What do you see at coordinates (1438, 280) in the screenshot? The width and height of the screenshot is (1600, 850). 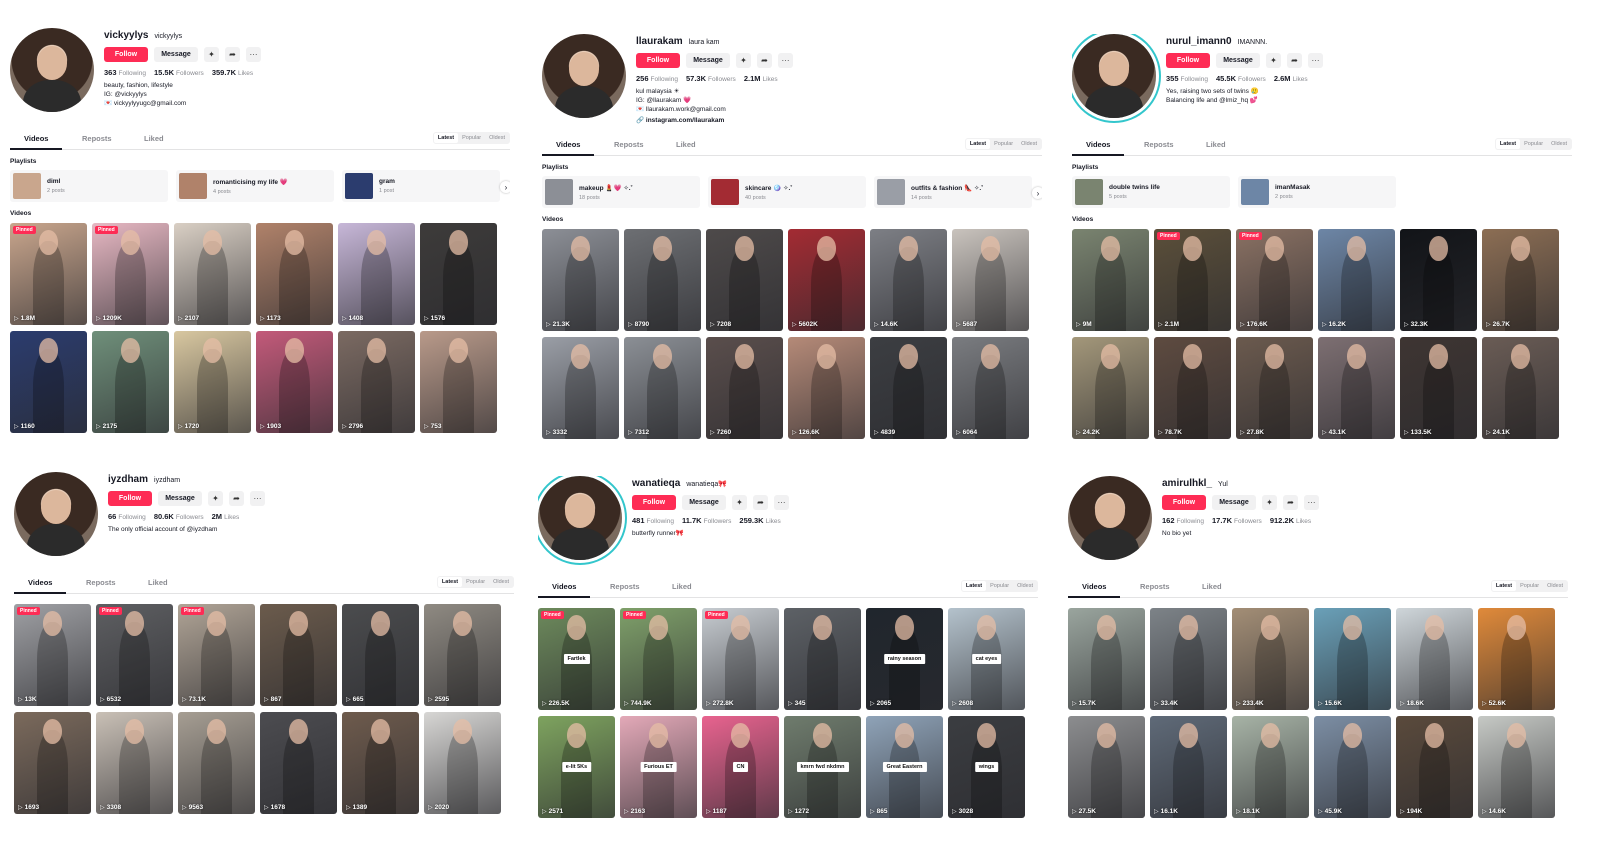 I see `video-tile: 32.3K` at bounding box center [1438, 280].